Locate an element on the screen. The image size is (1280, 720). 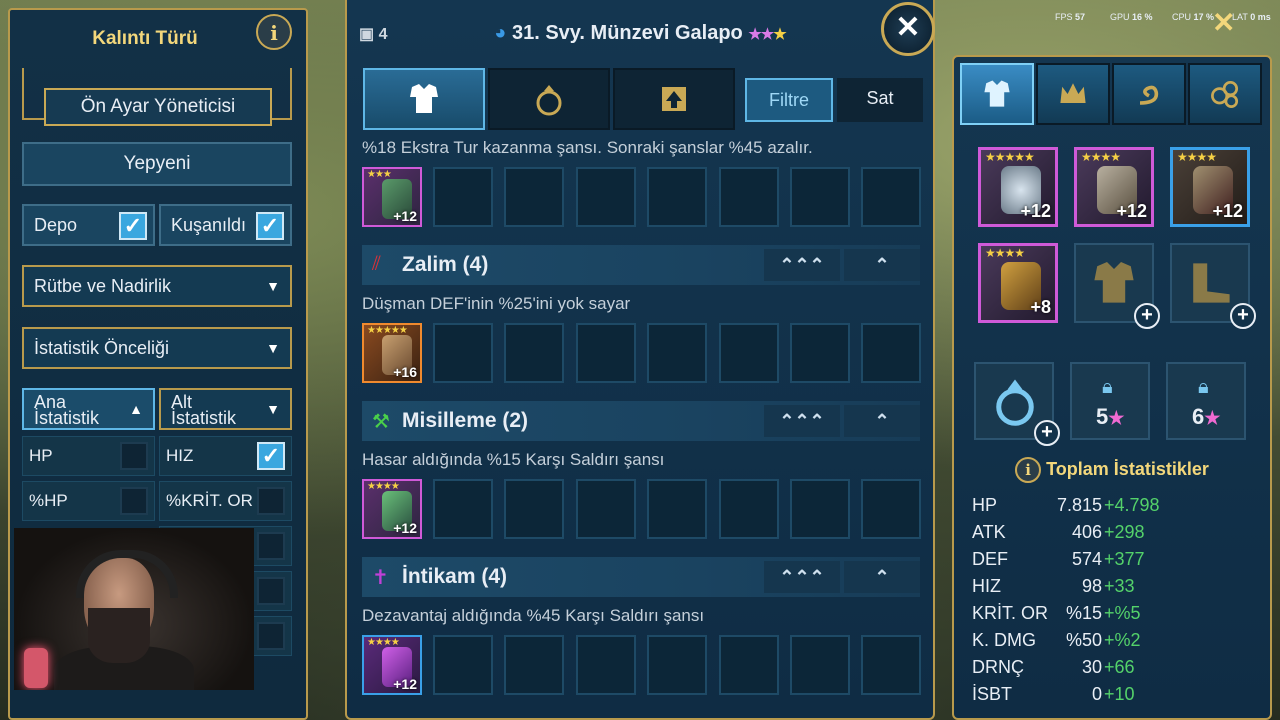
artifact-item: ★★★ +12 is located at coordinates (392, 197).